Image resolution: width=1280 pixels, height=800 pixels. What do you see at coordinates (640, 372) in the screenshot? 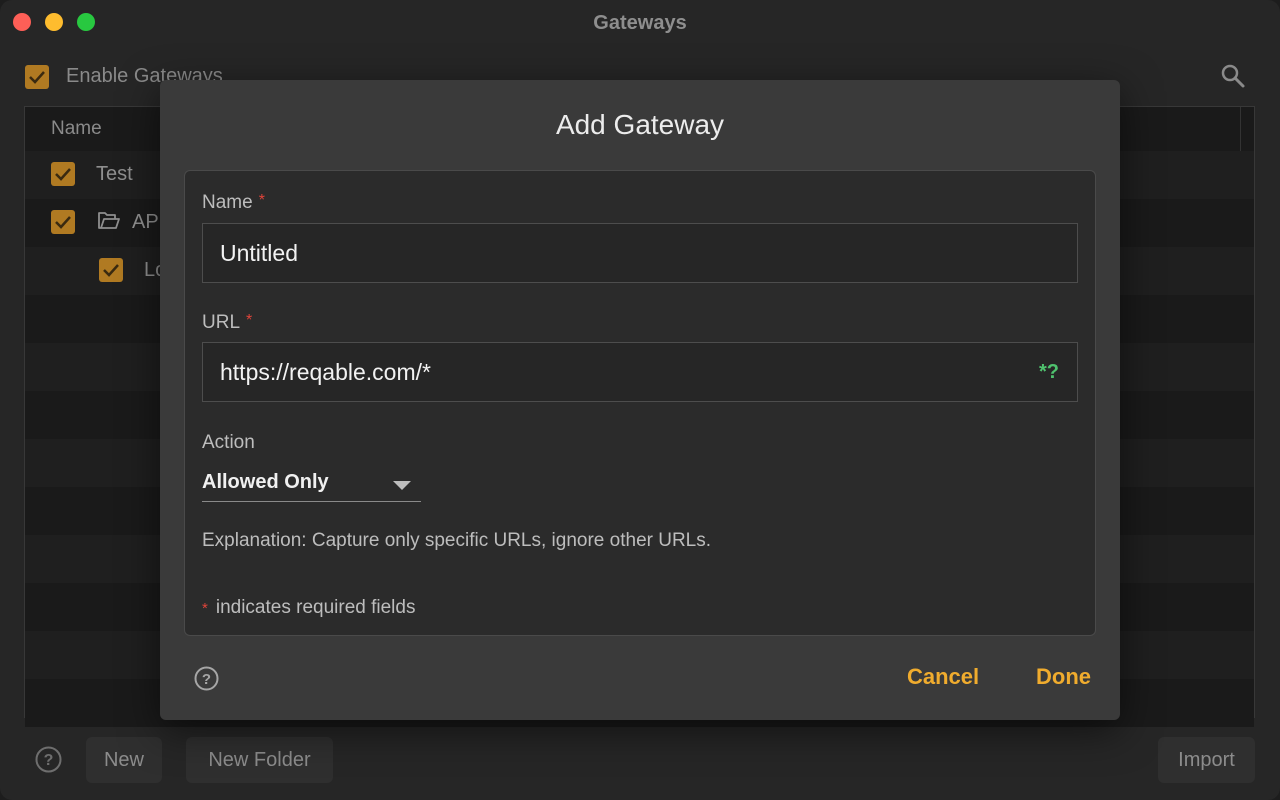
I see `url-input: https://reqable.com/* *?` at bounding box center [640, 372].